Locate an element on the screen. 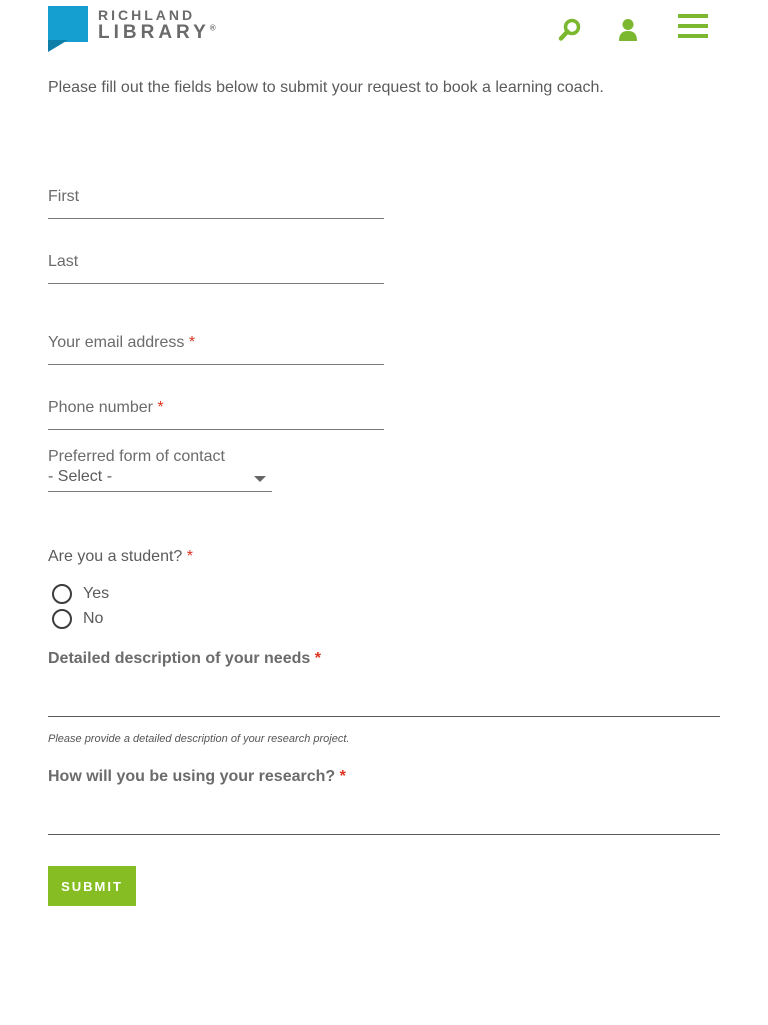 The image size is (768, 1025). research-use-label-text: How will you be using your research? is located at coordinates (192, 776).